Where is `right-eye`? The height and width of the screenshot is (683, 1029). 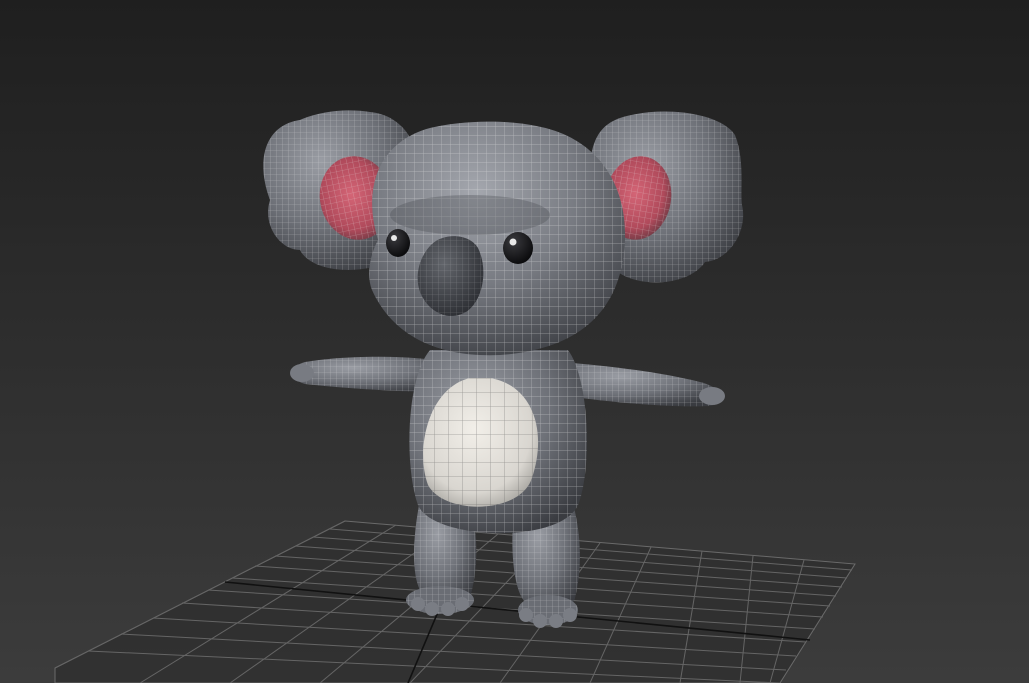 right-eye is located at coordinates (518, 248).